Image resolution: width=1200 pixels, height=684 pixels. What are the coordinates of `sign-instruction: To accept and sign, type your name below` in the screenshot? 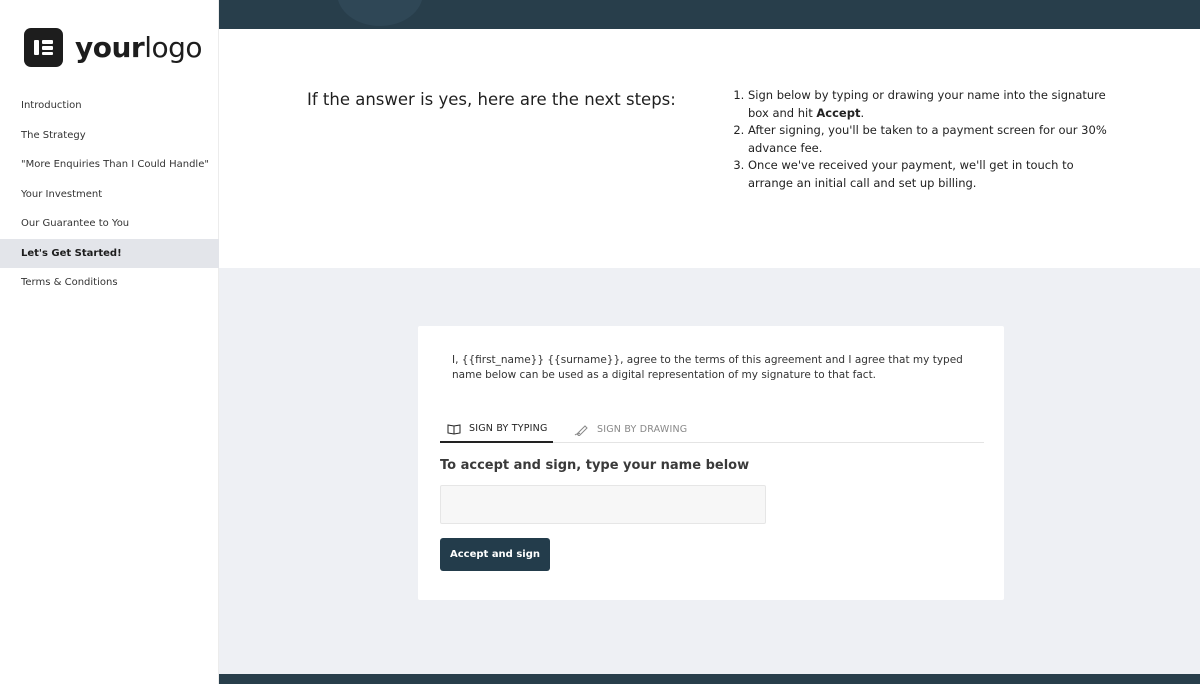 It's located at (595, 465).